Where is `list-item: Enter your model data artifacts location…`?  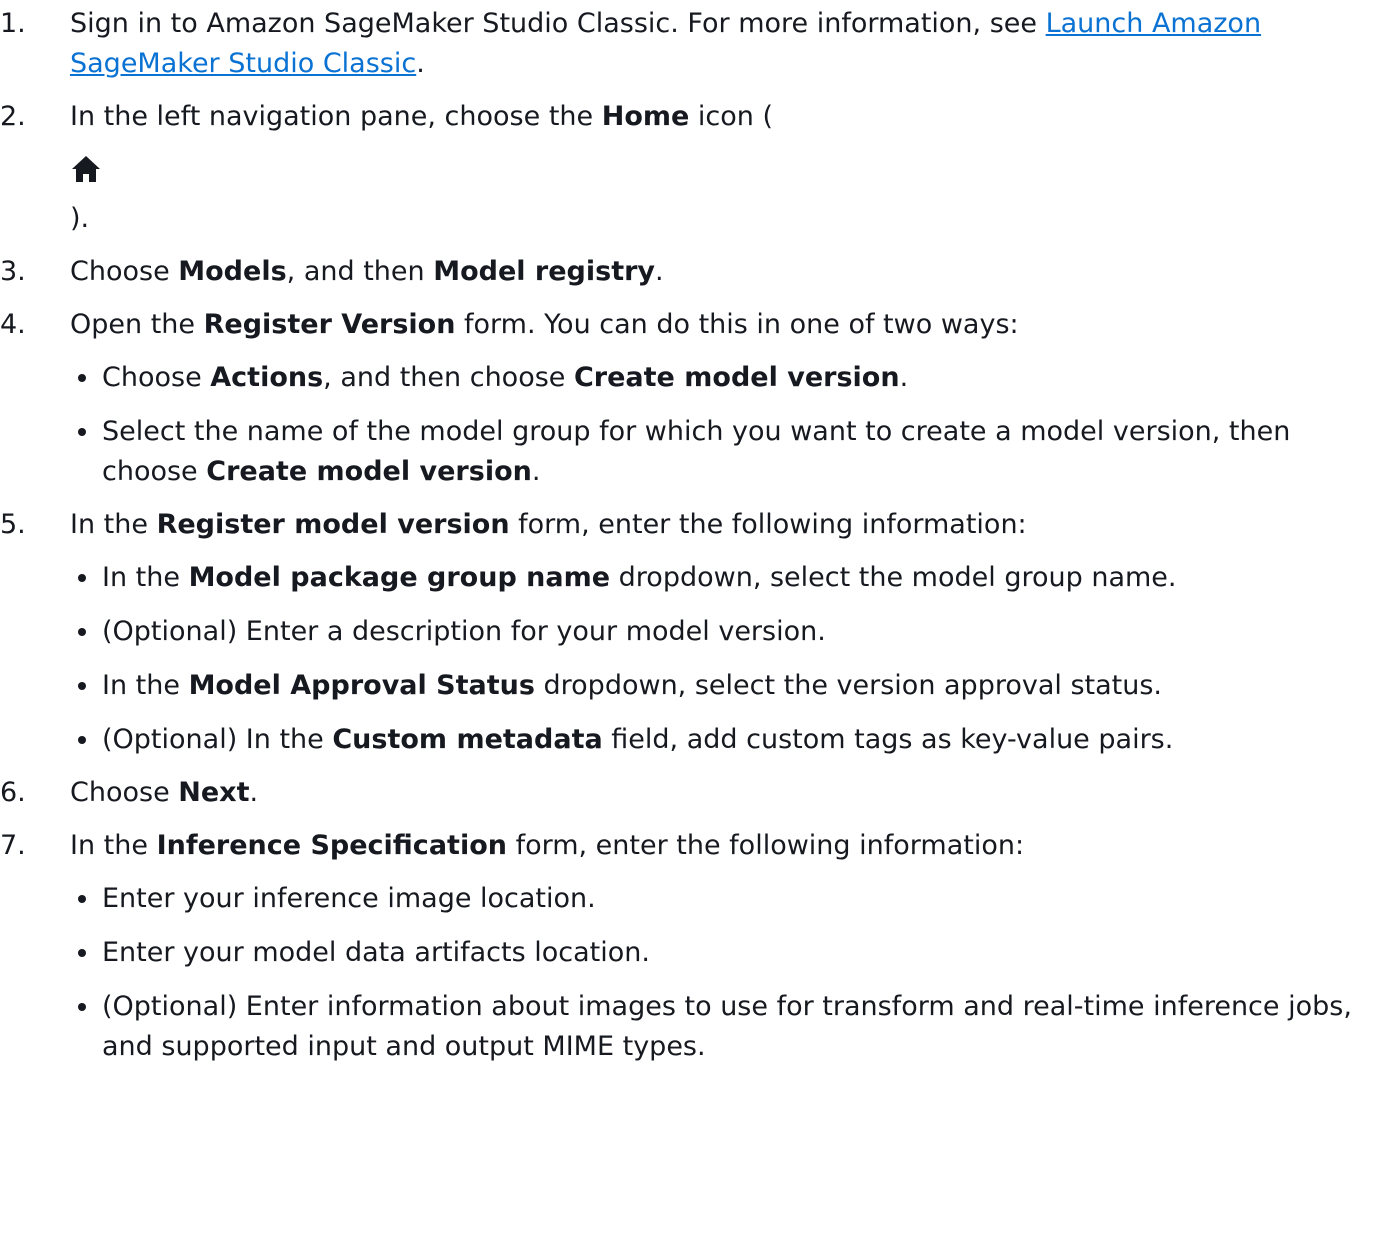
list-item: Enter your model data artifacts location… is located at coordinates (730, 953).